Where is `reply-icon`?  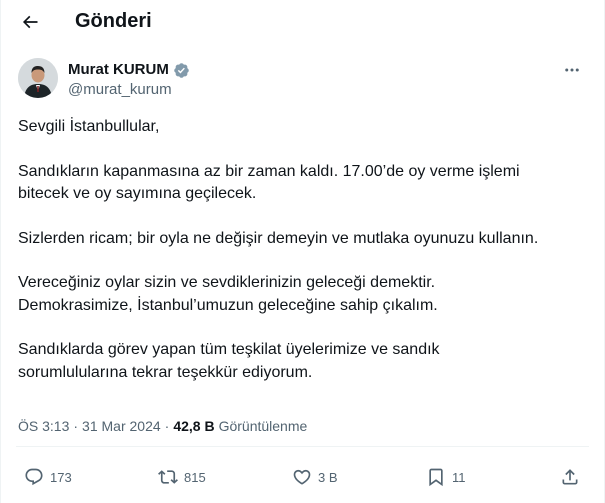 reply-icon is located at coordinates (34, 477).